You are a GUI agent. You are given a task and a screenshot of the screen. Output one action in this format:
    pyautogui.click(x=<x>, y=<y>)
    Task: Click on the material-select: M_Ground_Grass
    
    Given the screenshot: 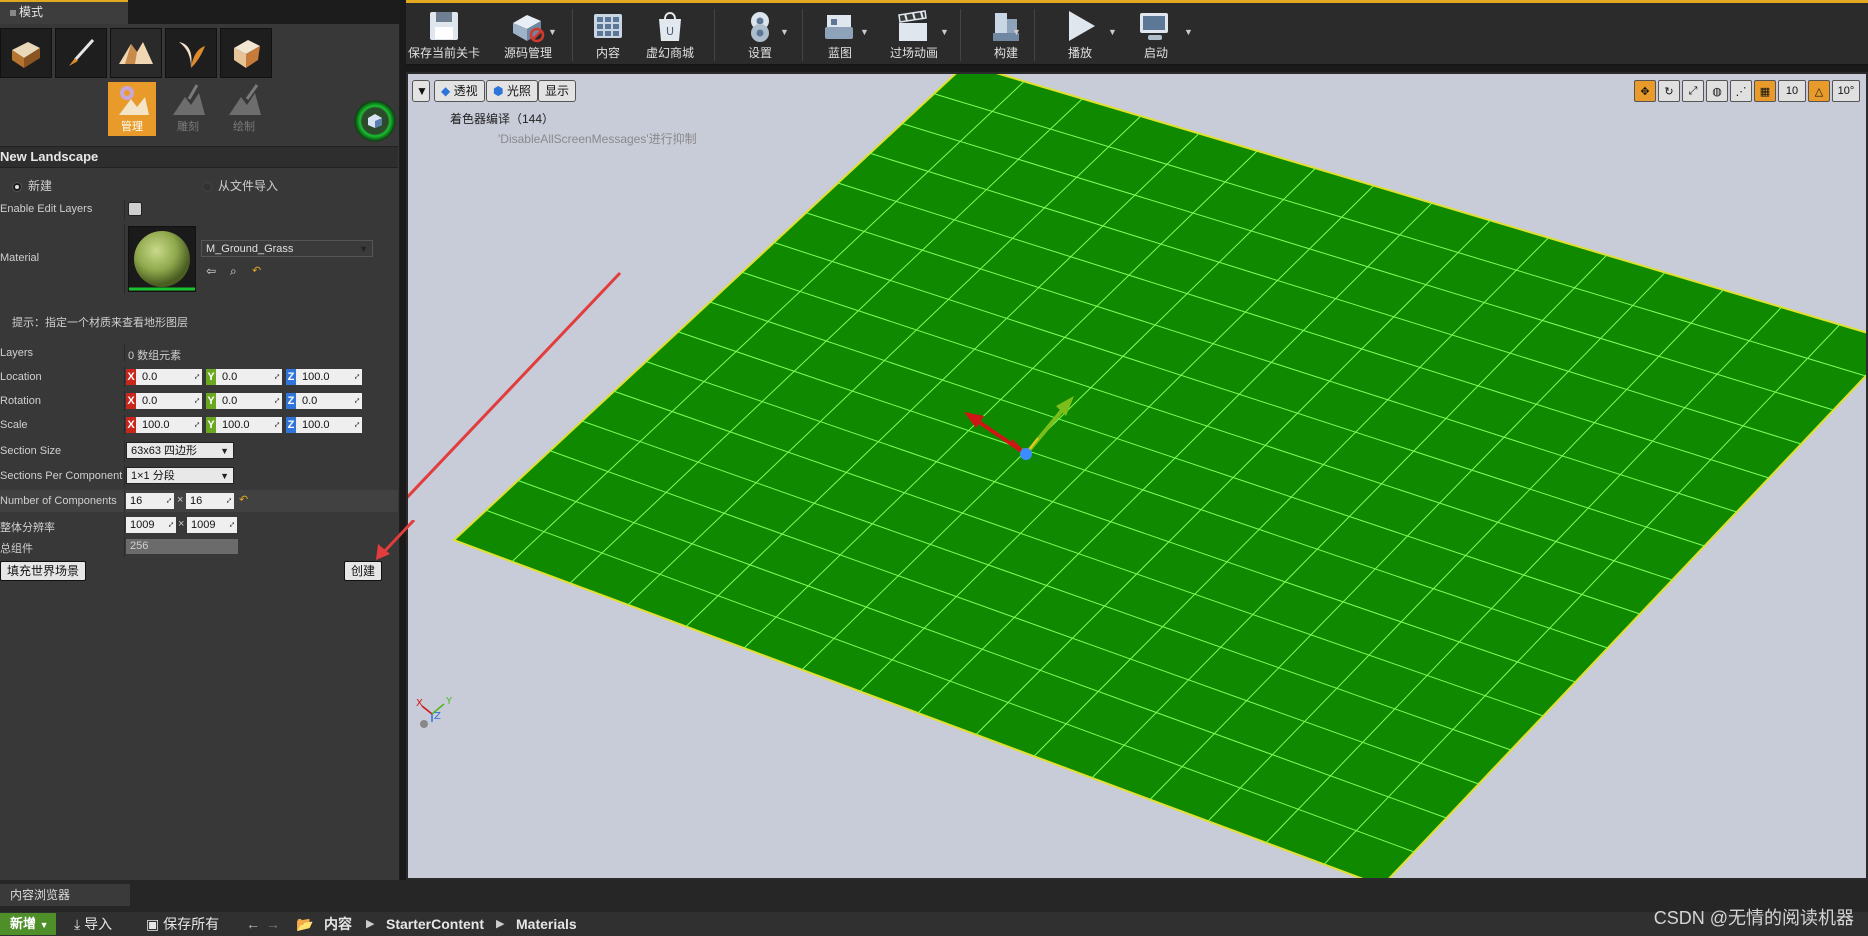 What is the action you would take?
    pyautogui.click(x=287, y=249)
    